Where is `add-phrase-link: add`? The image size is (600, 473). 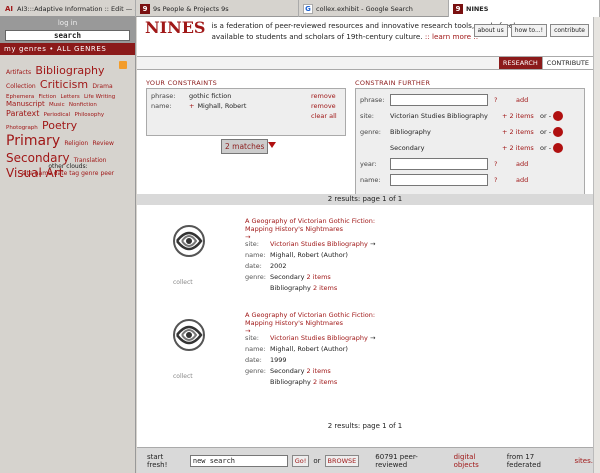
add-phrase-link: add is located at coordinates (522, 100).